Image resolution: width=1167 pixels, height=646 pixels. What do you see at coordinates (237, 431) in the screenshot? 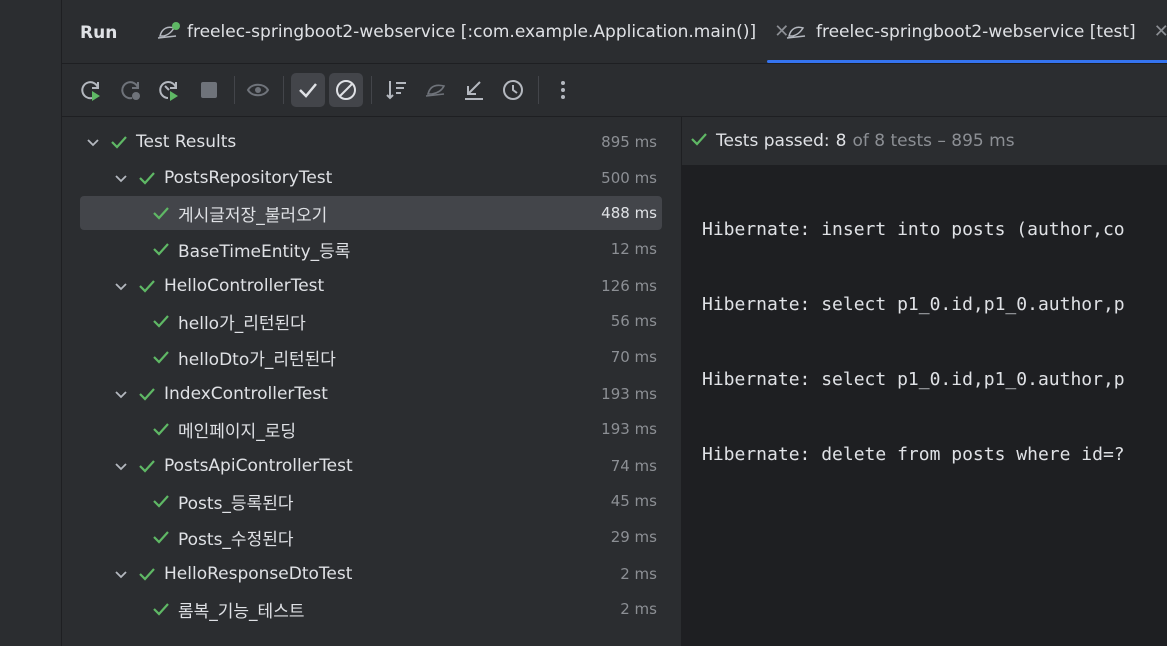
I see `tree-label: 메인페이지_로딩` at bounding box center [237, 431].